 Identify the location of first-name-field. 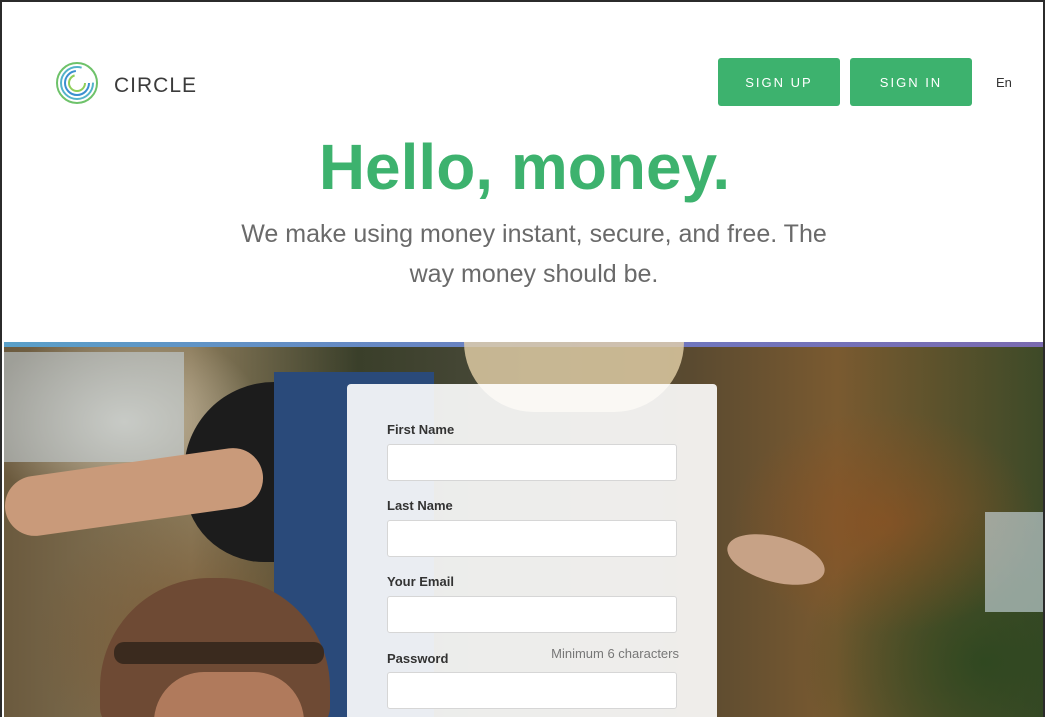
(532, 462).